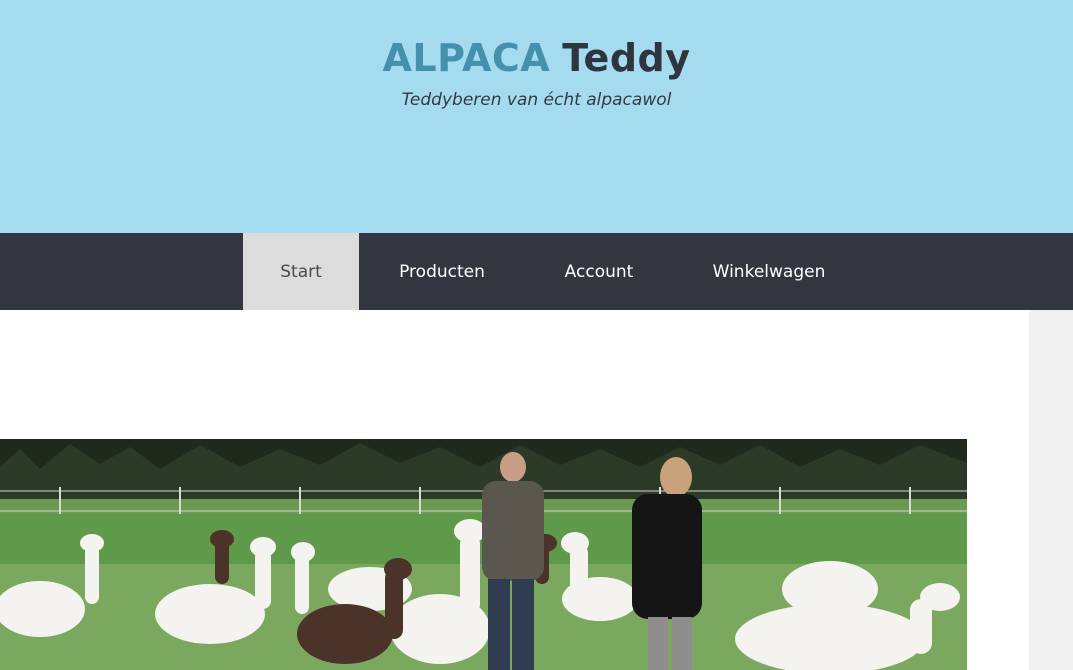  Describe the element at coordinates (536, 271) in the screenshot. I see `main-navigation: Start Producten Account Winkelwagen` at that location.